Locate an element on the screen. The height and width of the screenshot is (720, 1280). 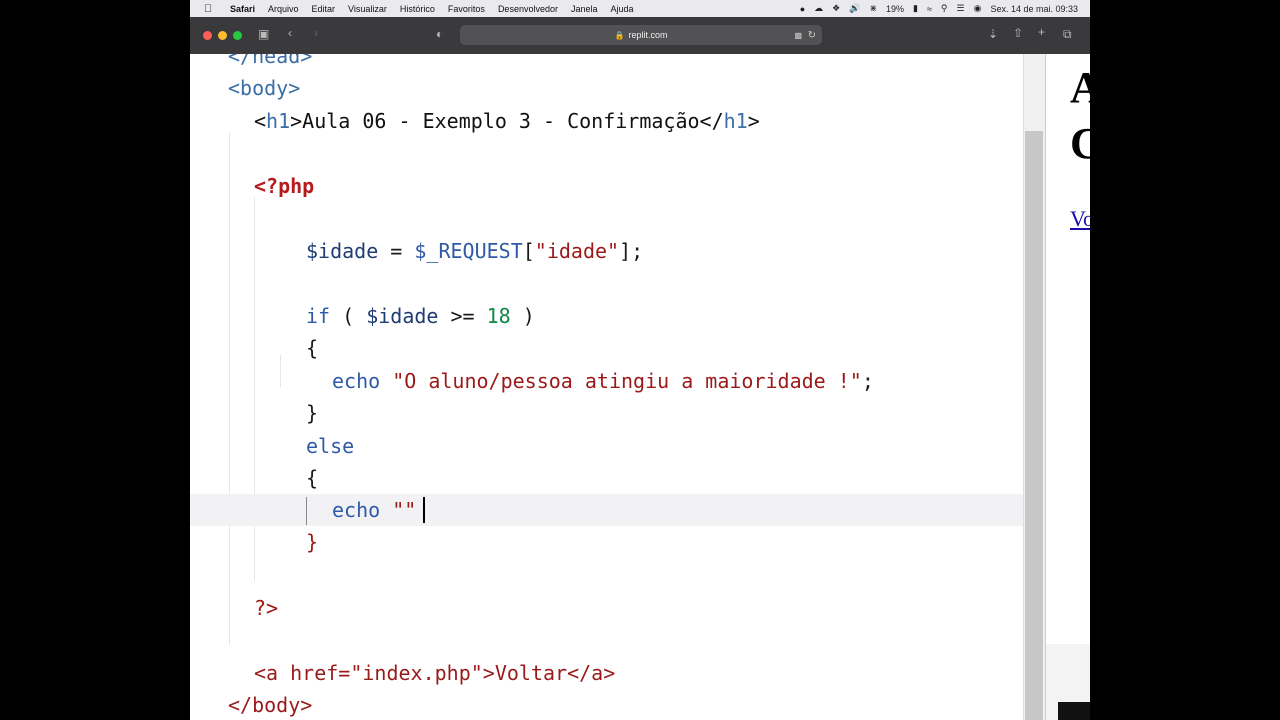
code-token: "index.php" is located at coordinates (416, 673).